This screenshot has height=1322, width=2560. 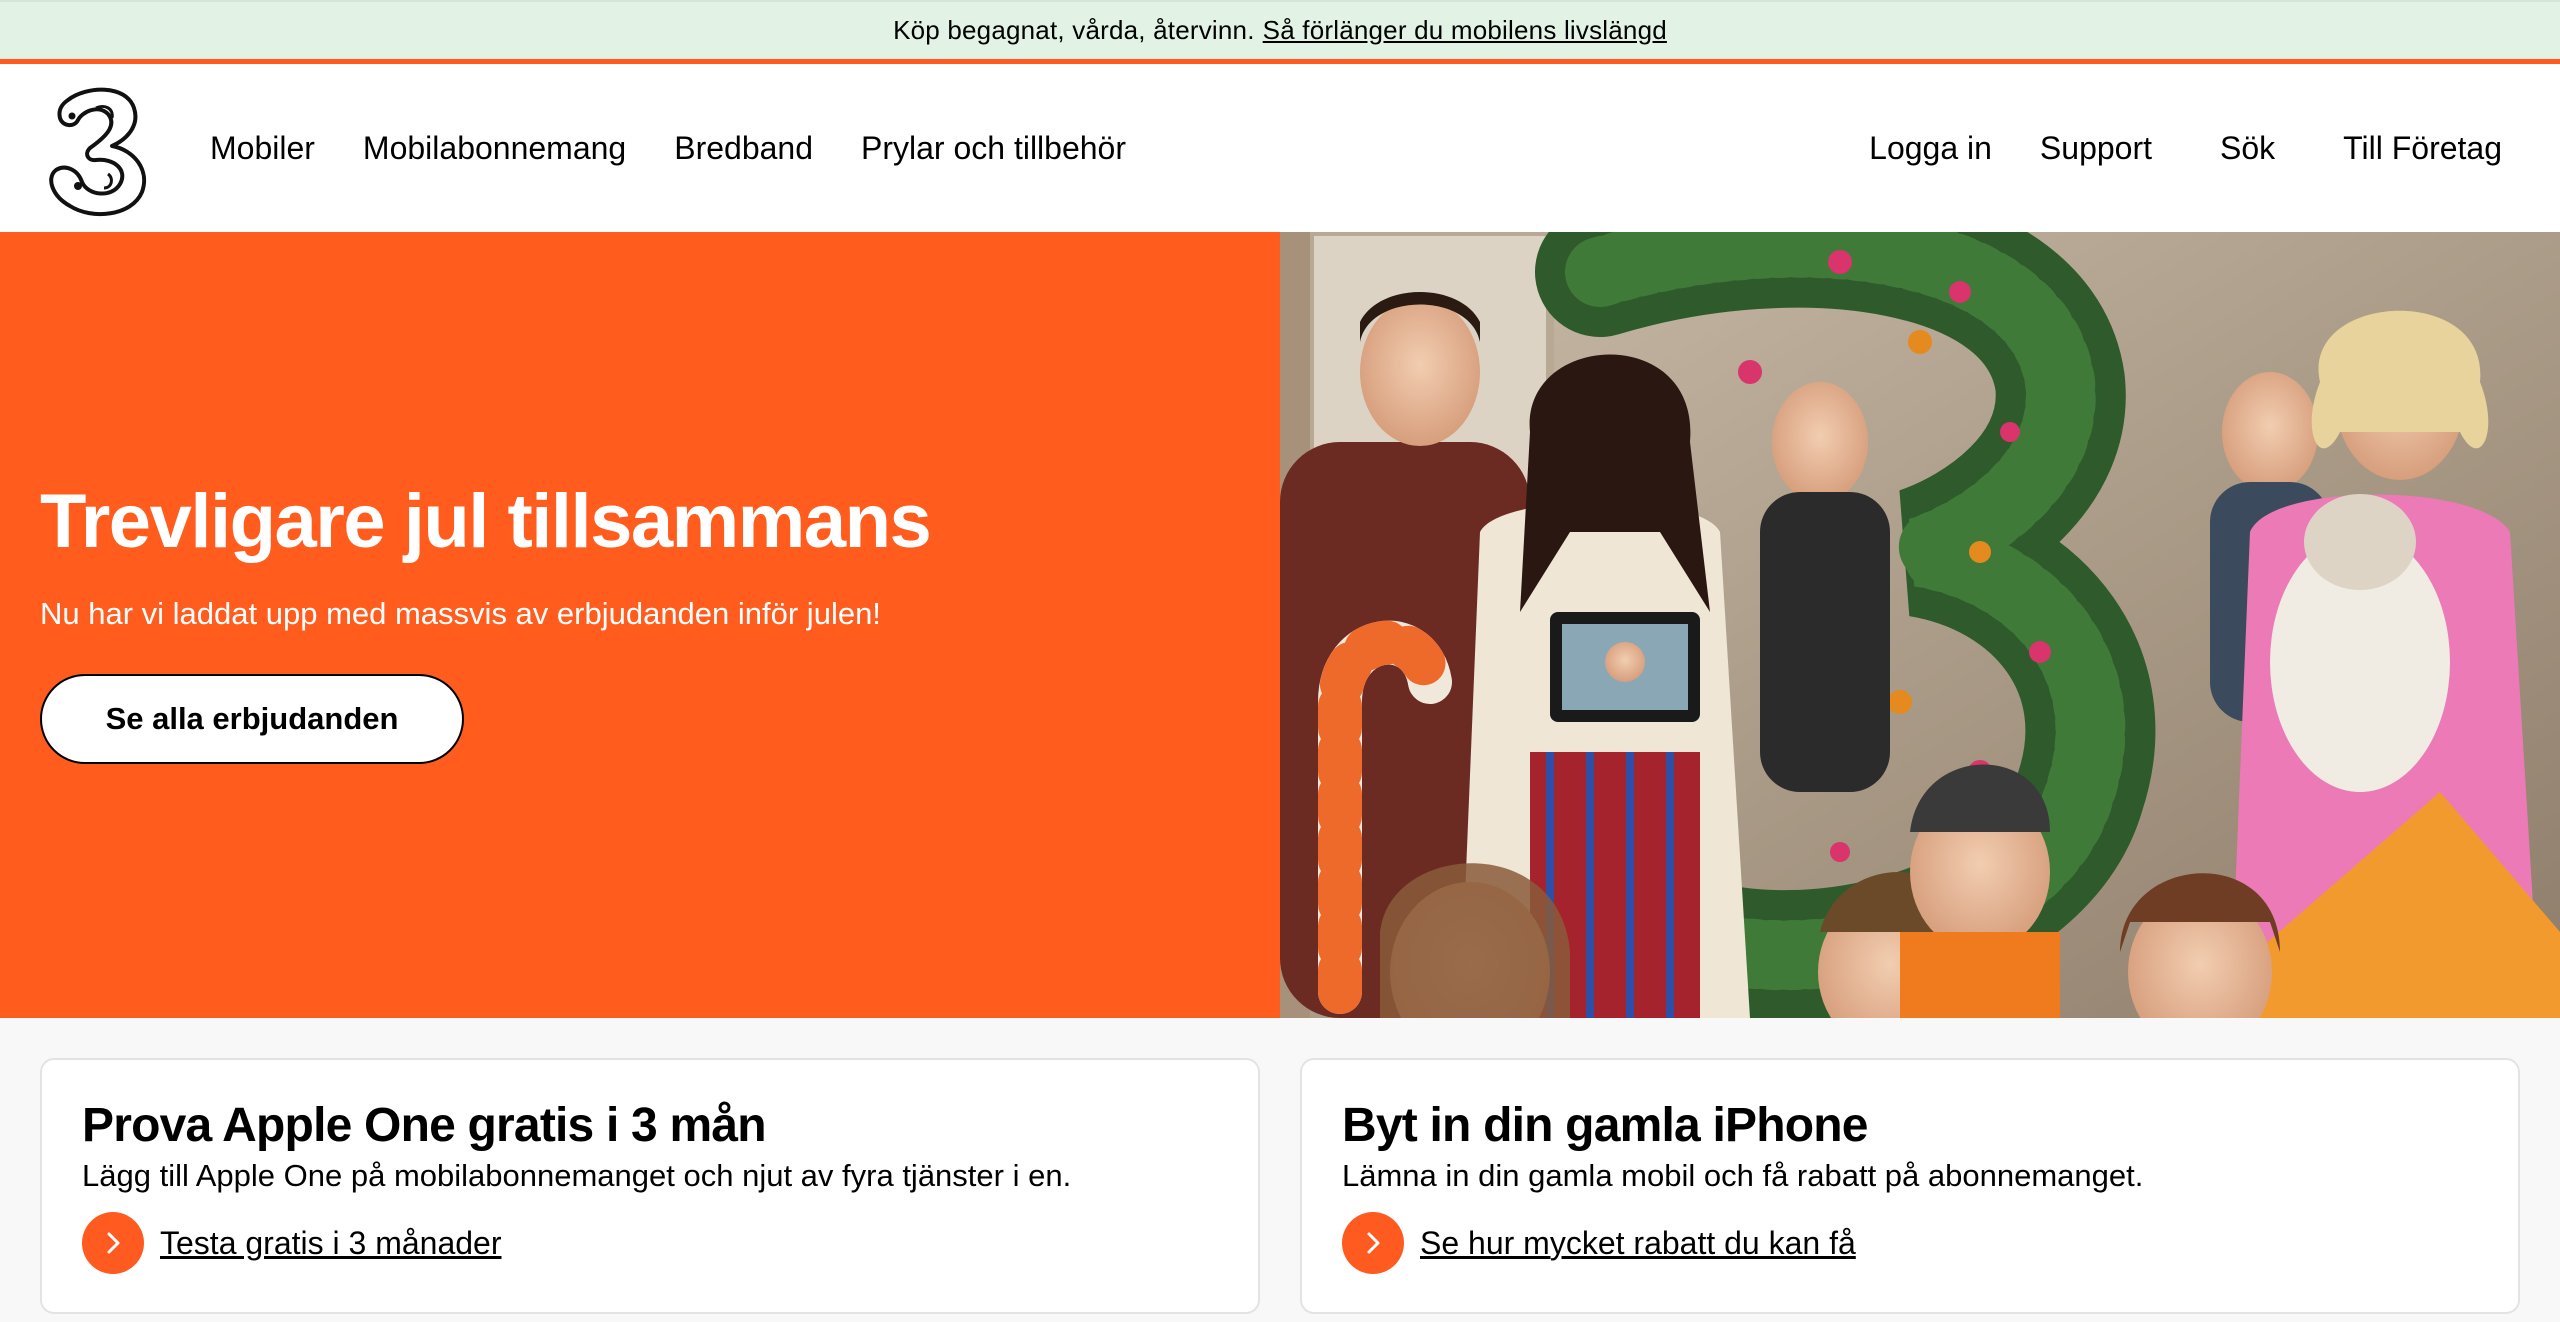 I want to click on trade-in-link: Se hur mycket rabatt du kan få, so click(x=1599, y=1243).